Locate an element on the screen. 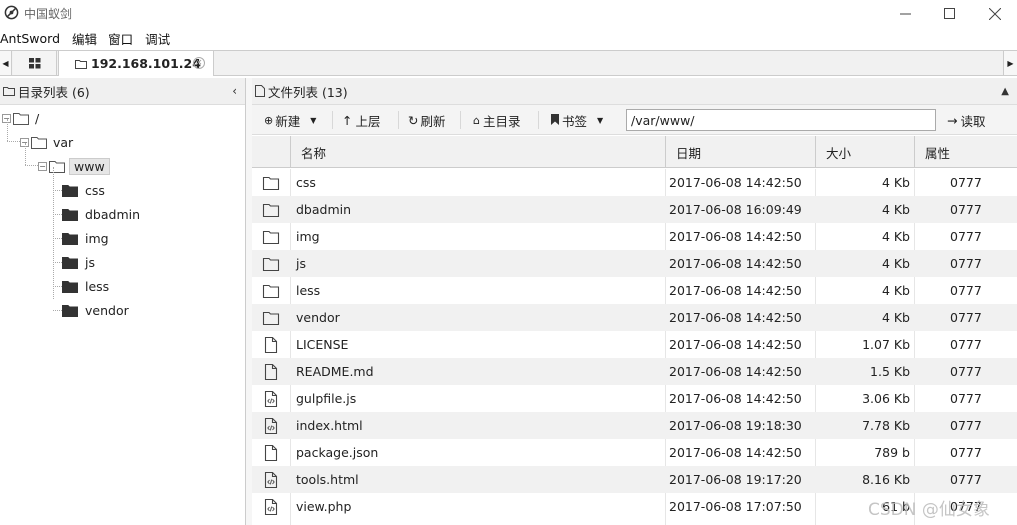  tree-item-less: less is located at coordinates (85, 286).